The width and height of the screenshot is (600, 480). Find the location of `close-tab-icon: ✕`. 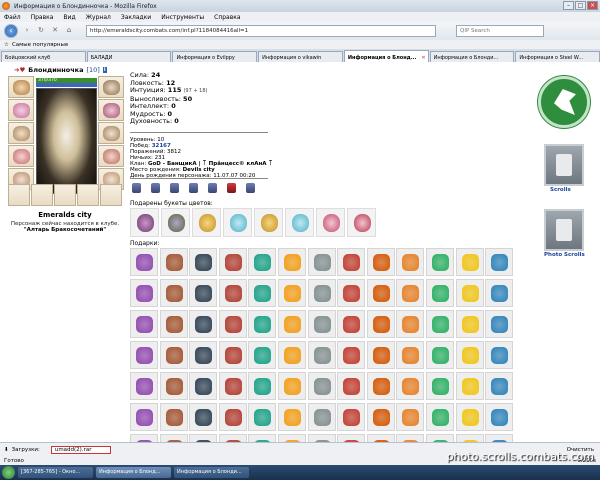

close-tab-icon: ✕ is located at coordinates (423, 58).